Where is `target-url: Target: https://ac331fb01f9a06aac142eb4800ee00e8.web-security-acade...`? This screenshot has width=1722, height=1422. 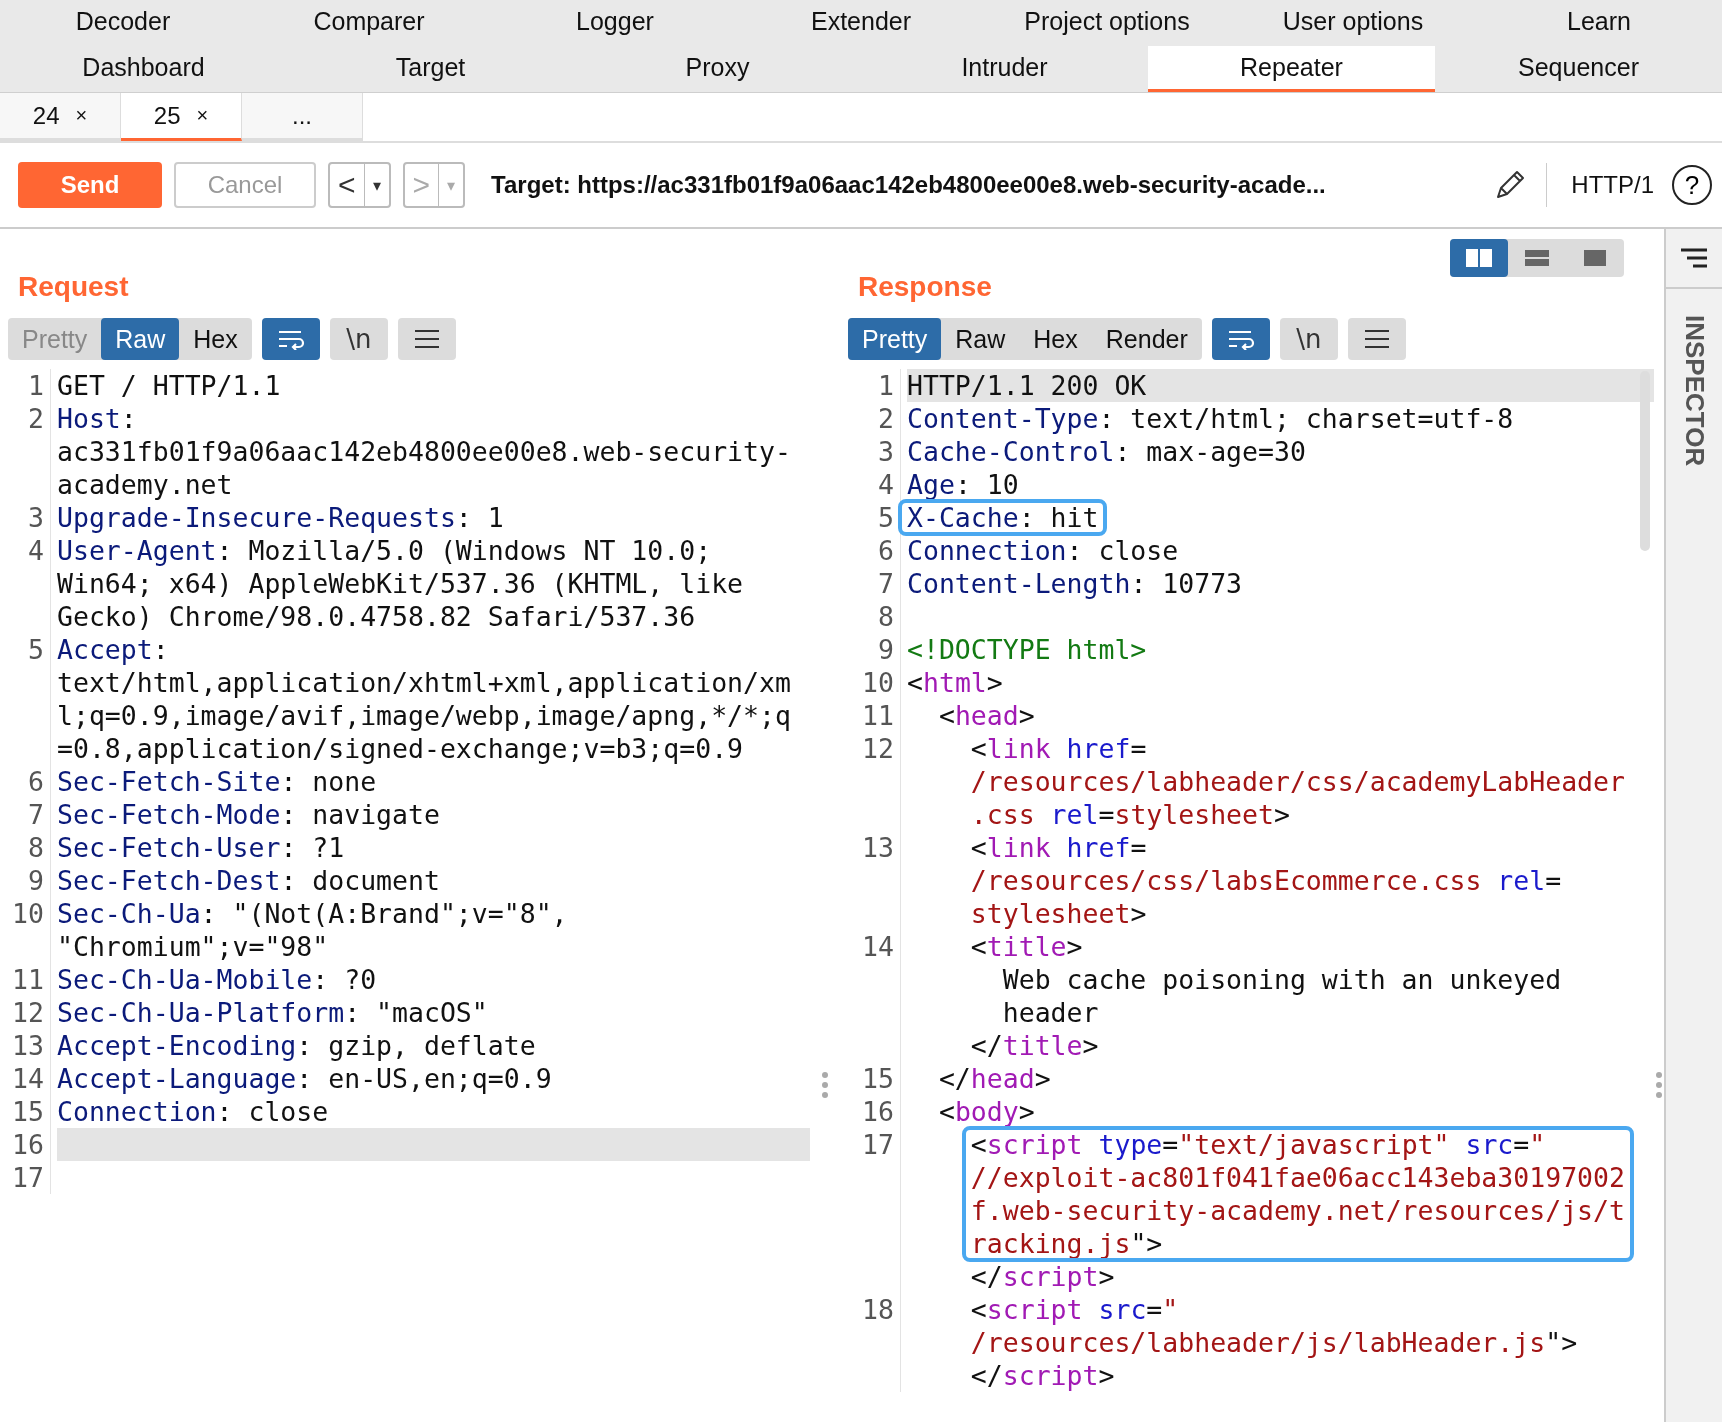
target-url: Target: https://ac331fb01f9a06aac142eb4800ee00e8.web-security-acade... is located at coordinates (909, 185).